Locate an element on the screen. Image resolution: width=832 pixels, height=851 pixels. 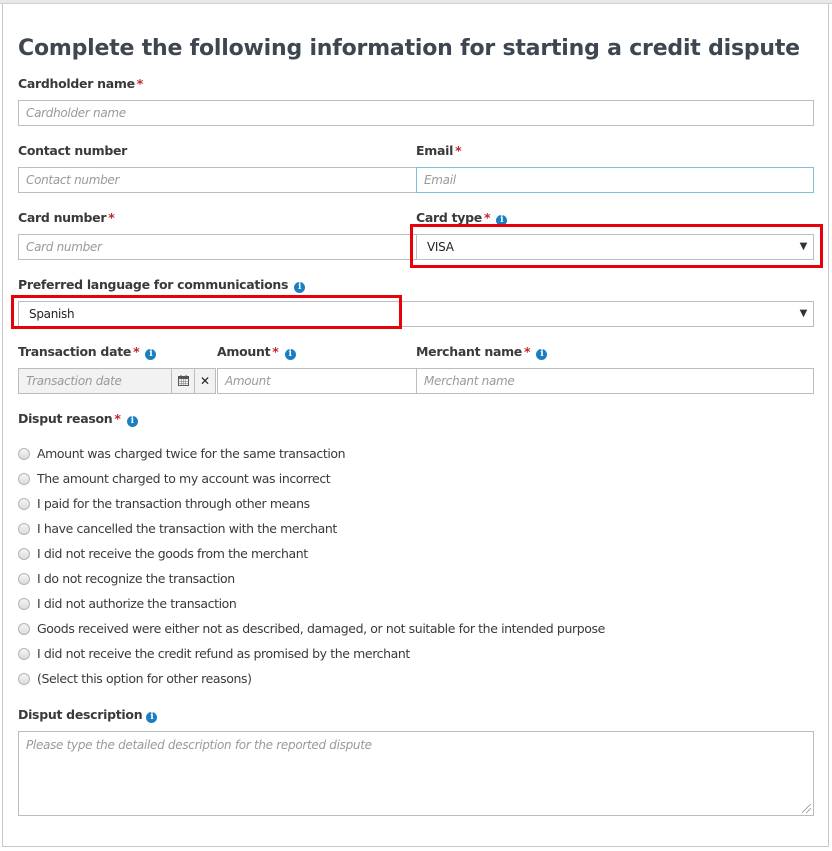
chevron-down-icon: ▼ is located at coordinates (803, 313).